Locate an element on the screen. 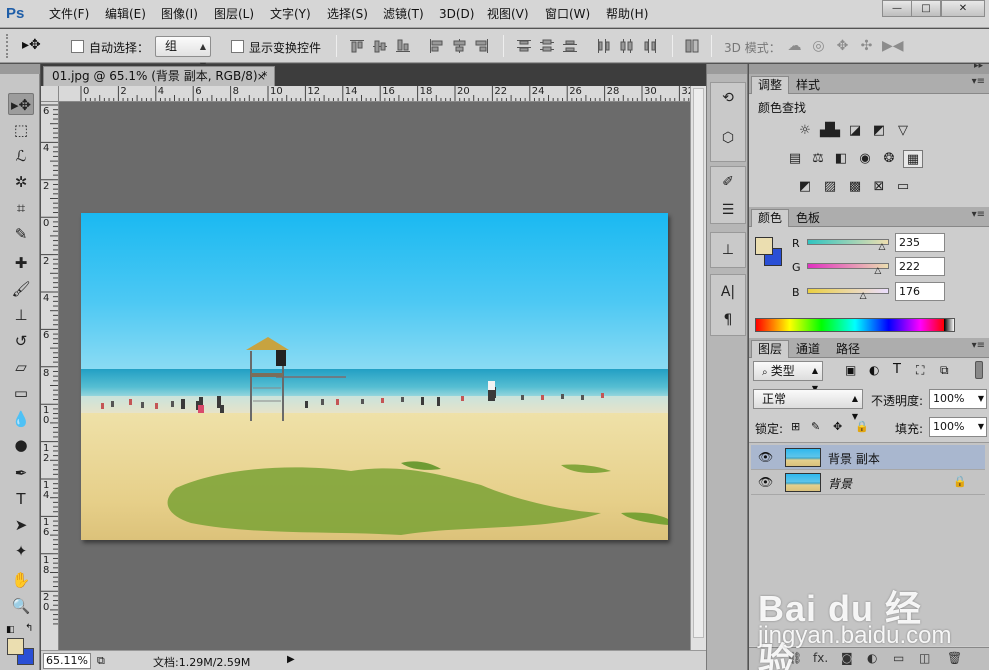 This screenshot has width=989, height=670. move-tool-icon: ▸✥ is located at coordinates (21, 104).